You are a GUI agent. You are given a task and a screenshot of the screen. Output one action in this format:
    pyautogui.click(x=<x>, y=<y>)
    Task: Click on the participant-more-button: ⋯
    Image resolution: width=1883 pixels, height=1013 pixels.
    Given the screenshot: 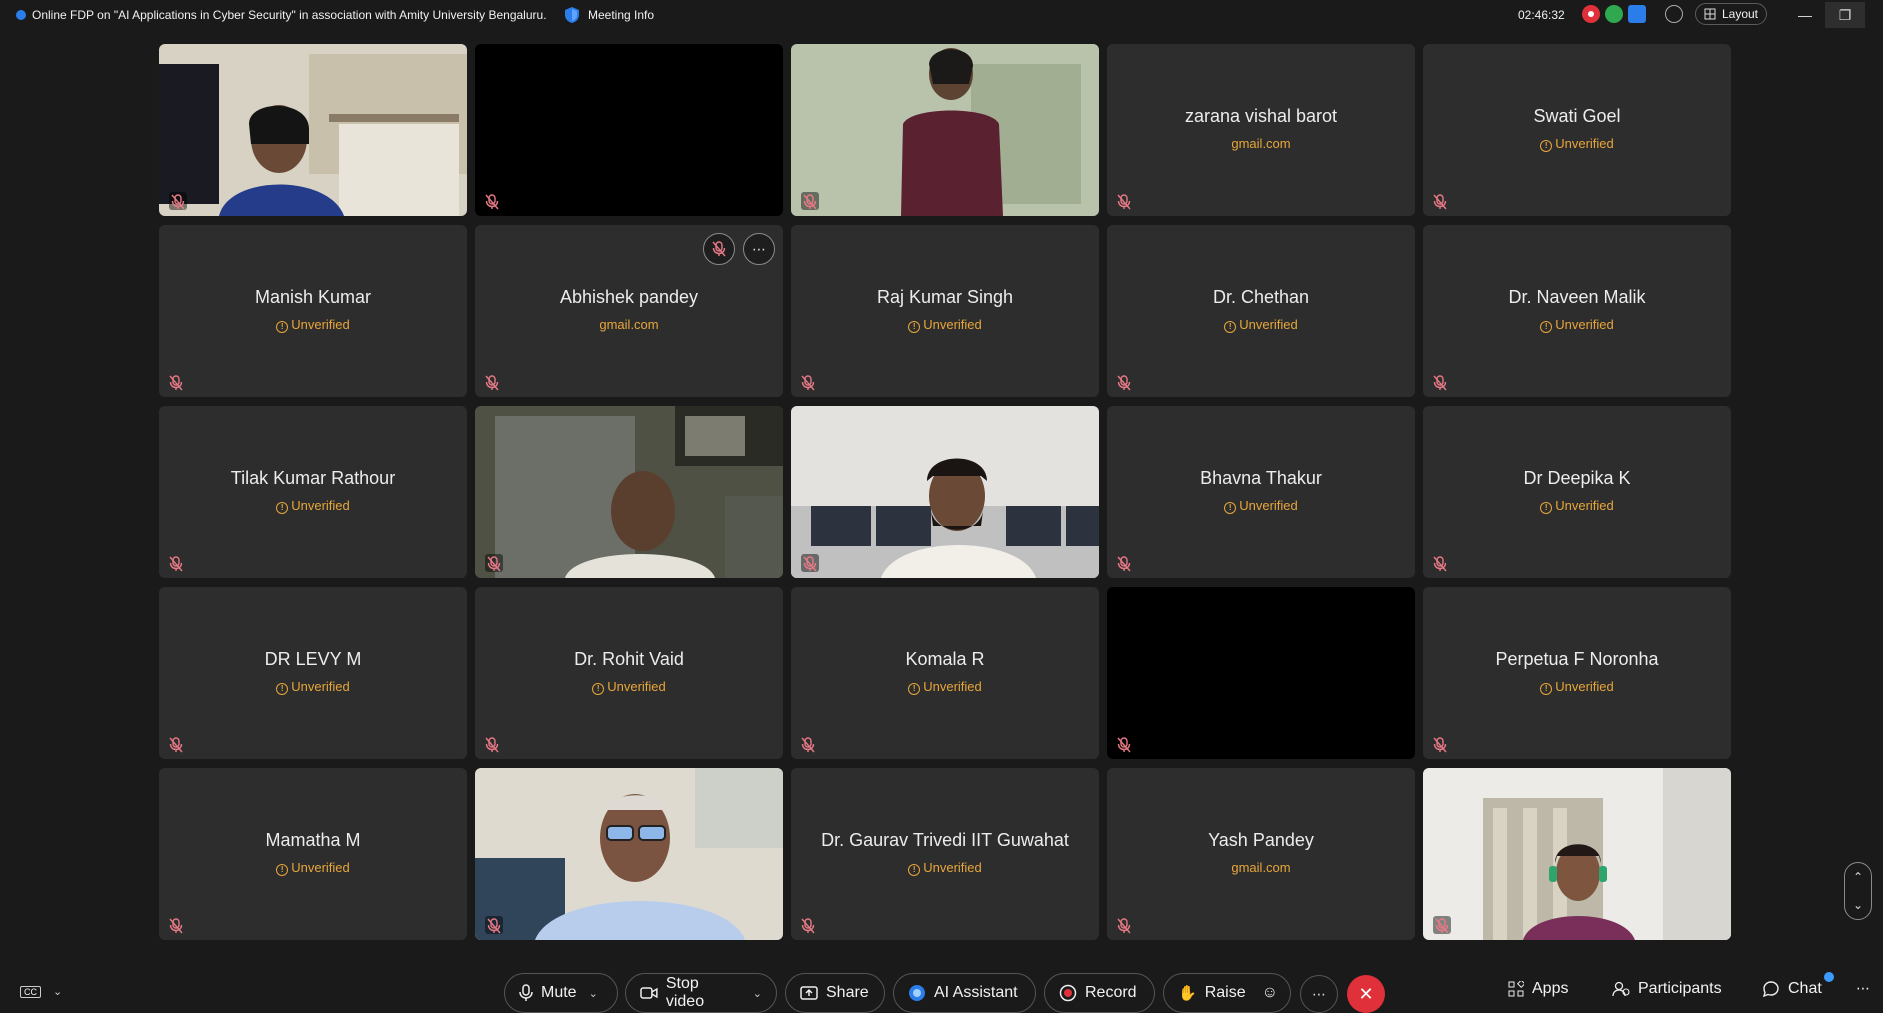 What is the action you would take?
    pyautogui.click(x=759, y=249)
    